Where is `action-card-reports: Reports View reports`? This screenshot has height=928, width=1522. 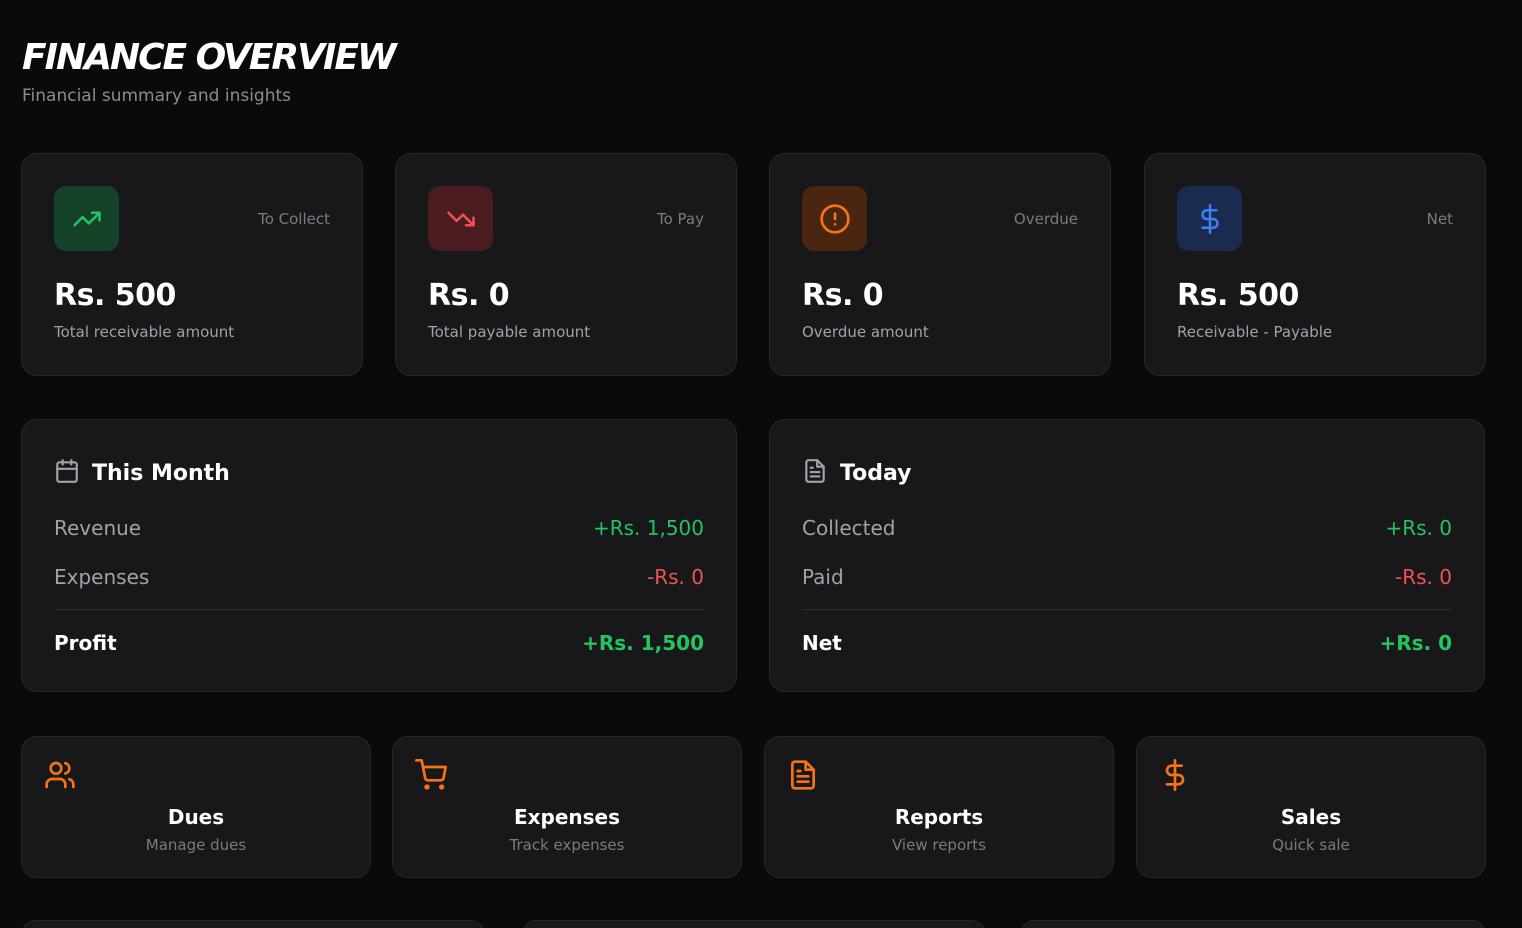 action-card-reports: Reports View reports is located at coordinates (939, 807).